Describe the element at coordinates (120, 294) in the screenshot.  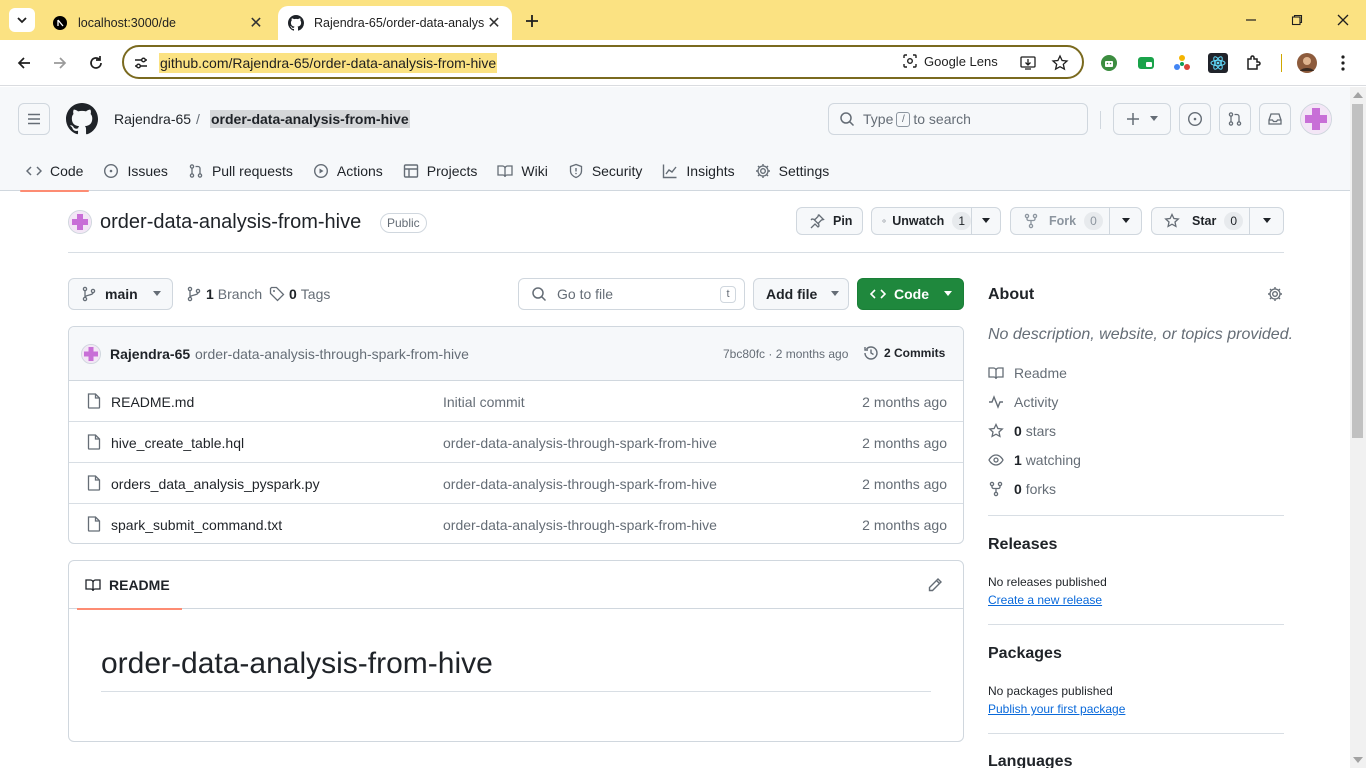
I see `branch-selector: main` at that location.